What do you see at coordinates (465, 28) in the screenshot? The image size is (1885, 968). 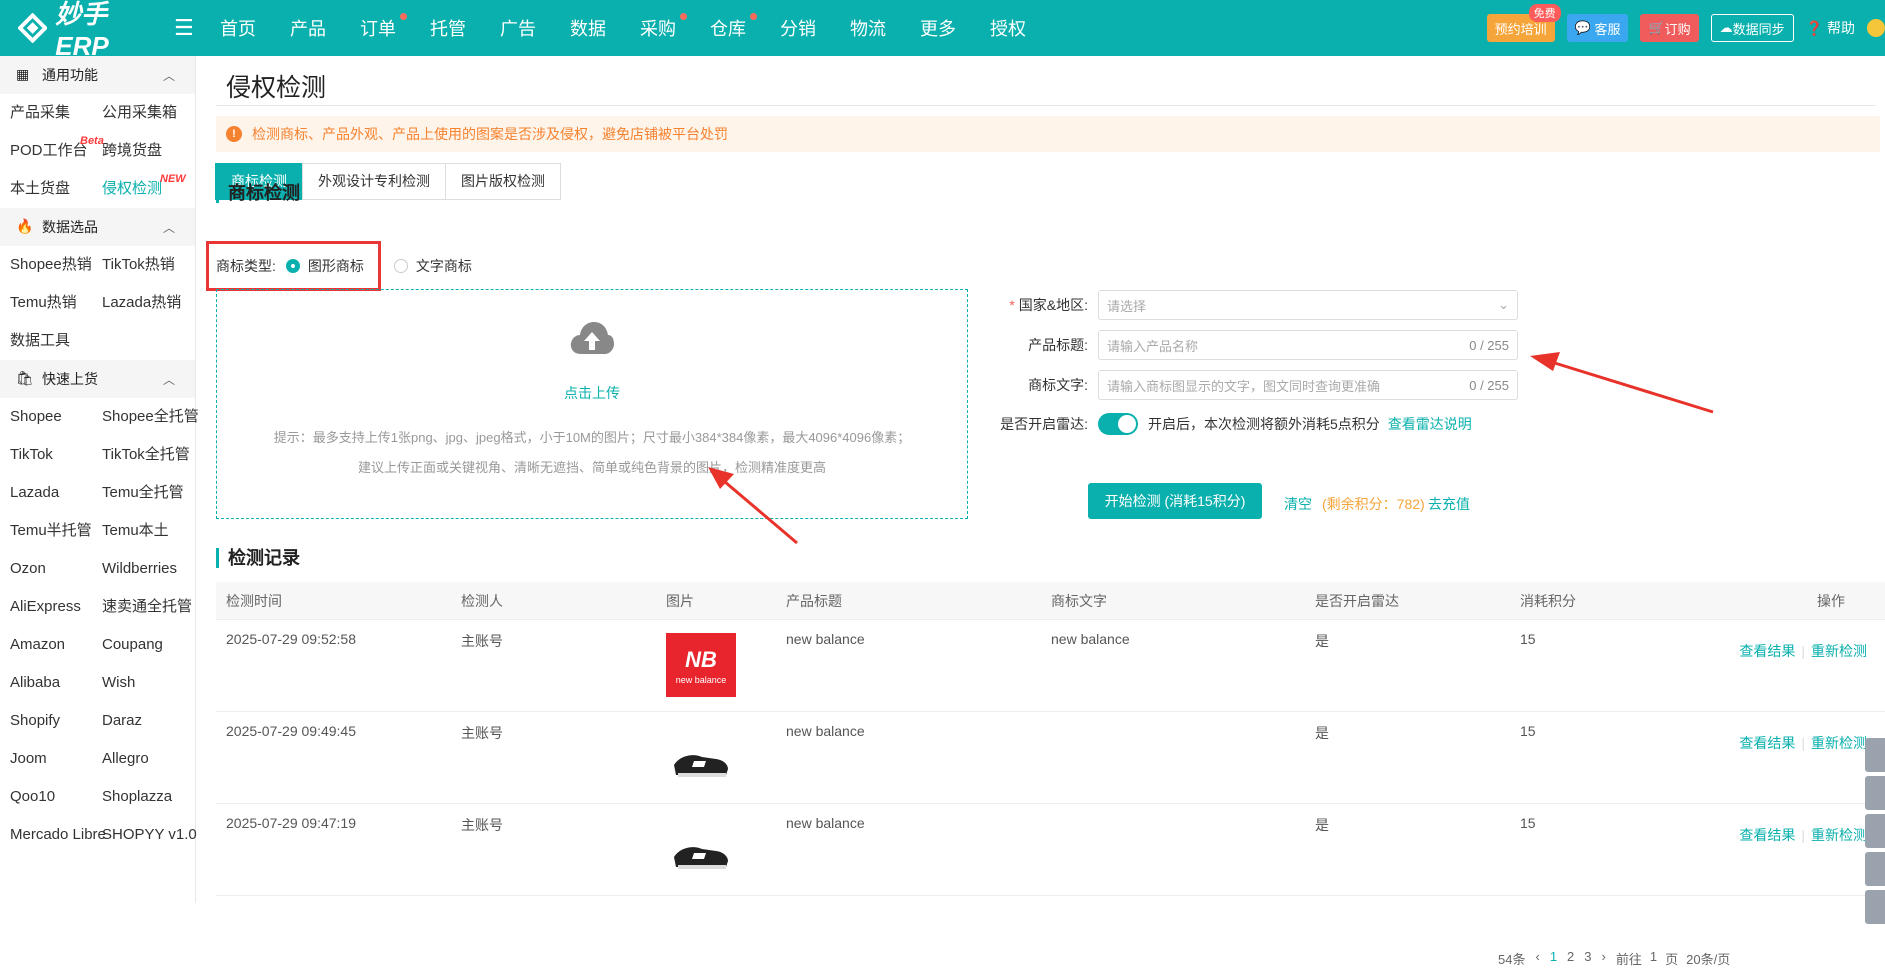 I see `nav-item-3: 托管` at bounding box center [465, 28].